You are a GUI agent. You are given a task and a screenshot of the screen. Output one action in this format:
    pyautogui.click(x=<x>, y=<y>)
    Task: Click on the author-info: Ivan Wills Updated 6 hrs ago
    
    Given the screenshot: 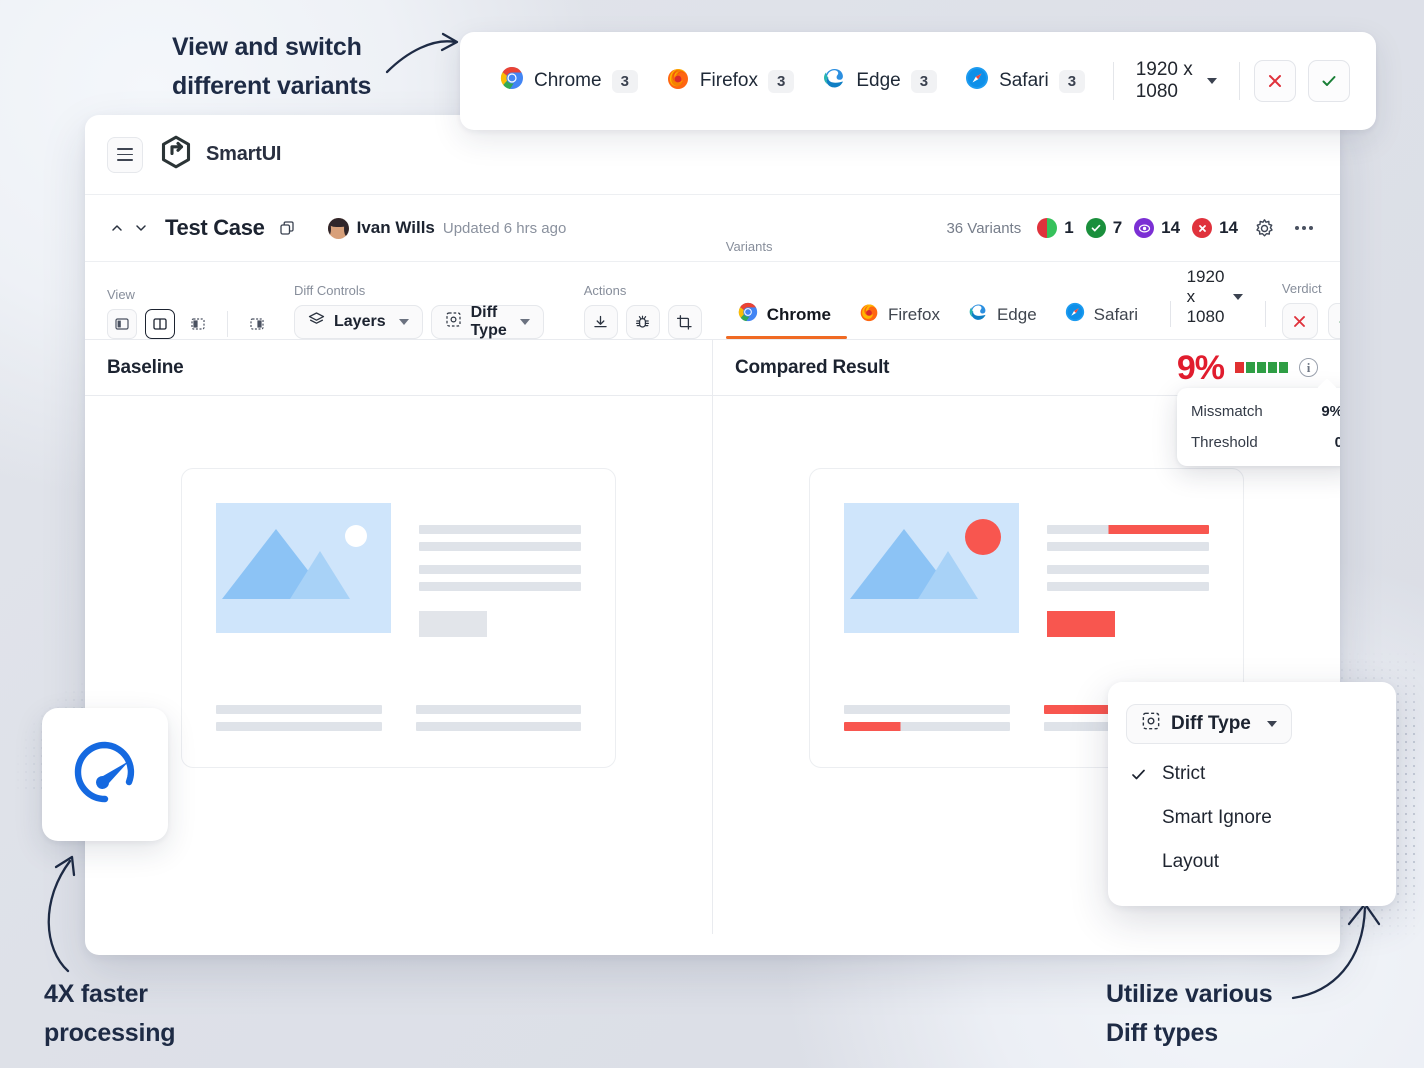 What is the action you would take?
    pyautogui.click(x=447, y=228)
    